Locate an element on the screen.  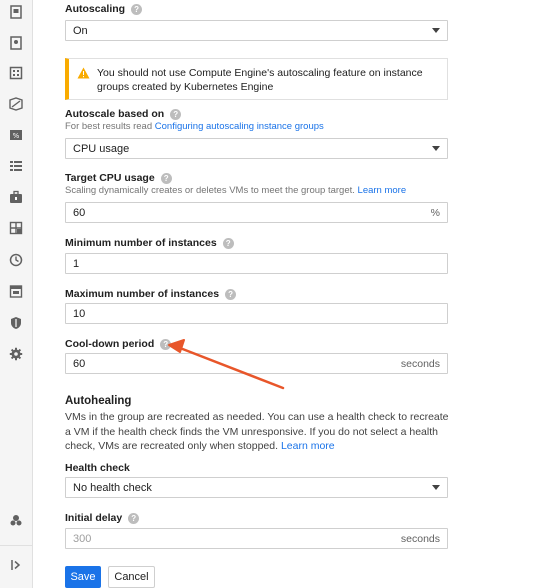
target-cpu-label-text: Target CPU usage is located at coordinates (110, 178).